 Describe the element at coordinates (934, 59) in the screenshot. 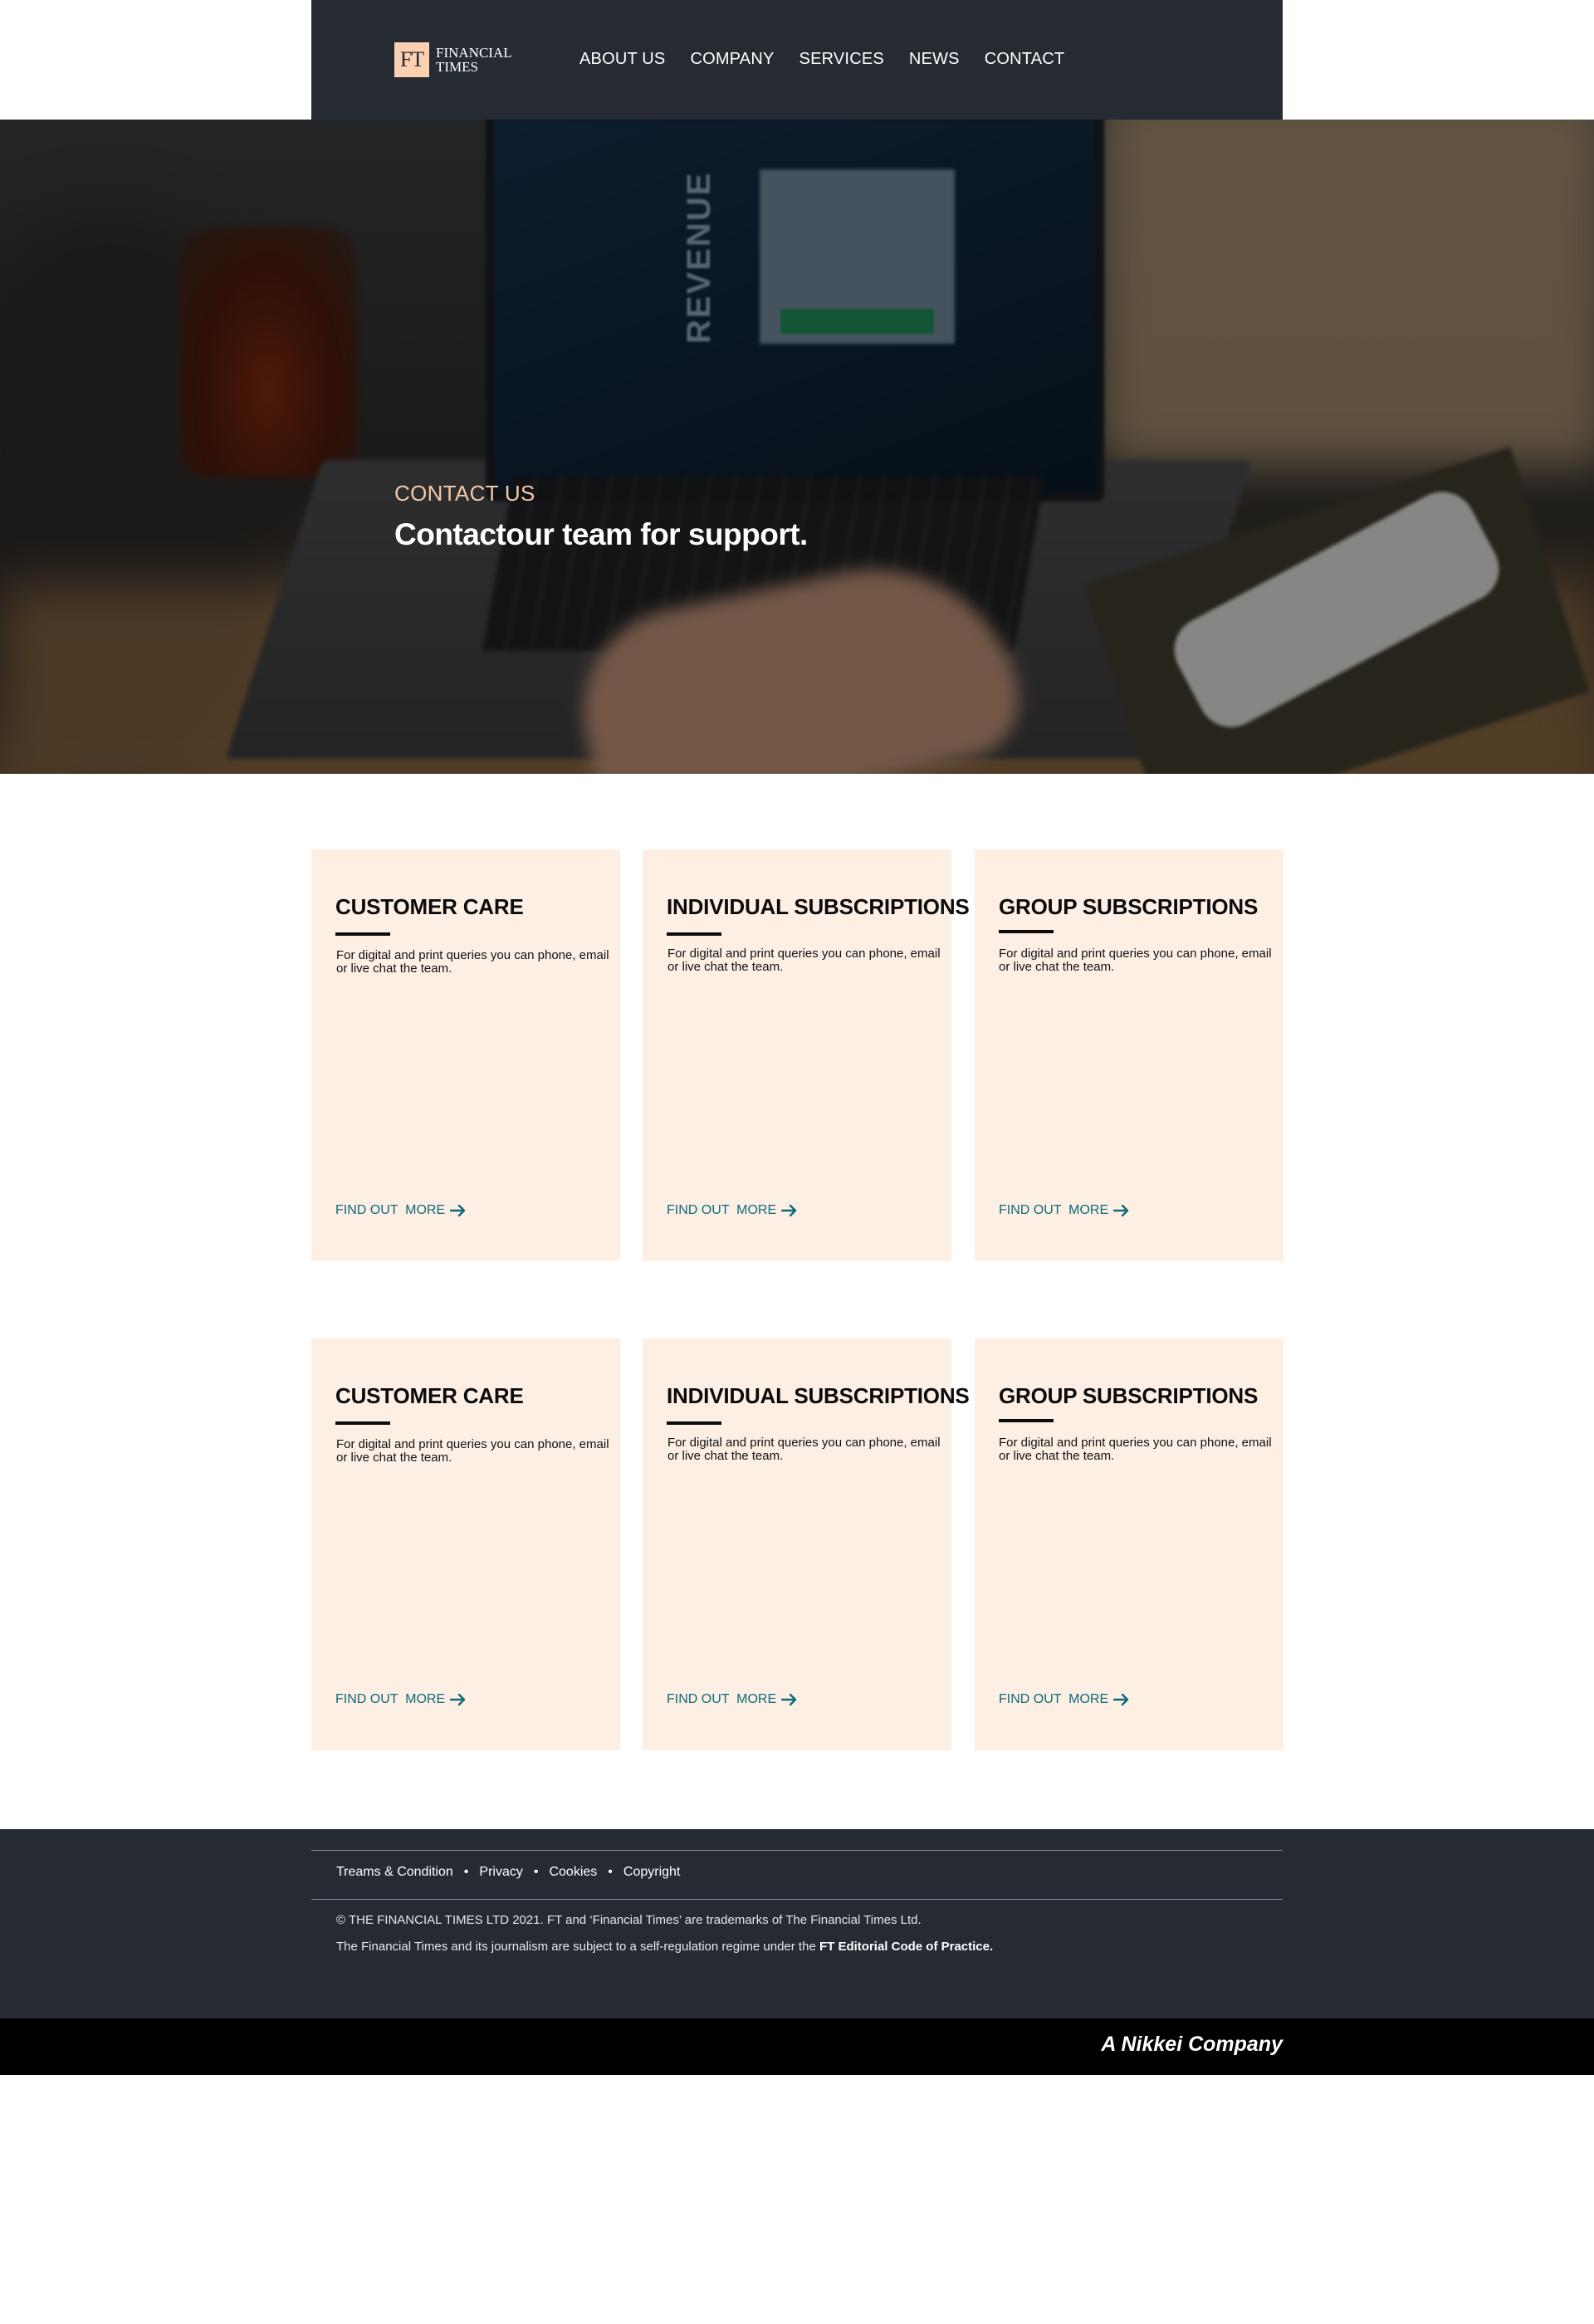

I see `nav-news: NEWS` at that location.